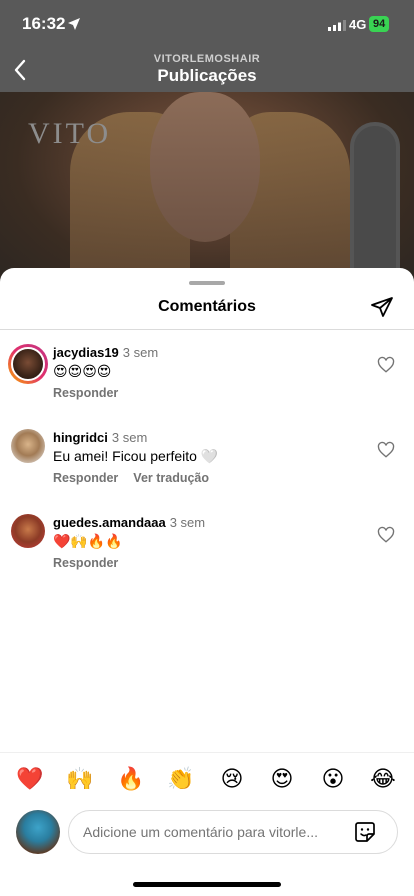  What do you see at coordinates (88, 541) in the screenshot?
I see `comment-text: ❤️🙌🔥🔥` at bounding box center [88, 541].